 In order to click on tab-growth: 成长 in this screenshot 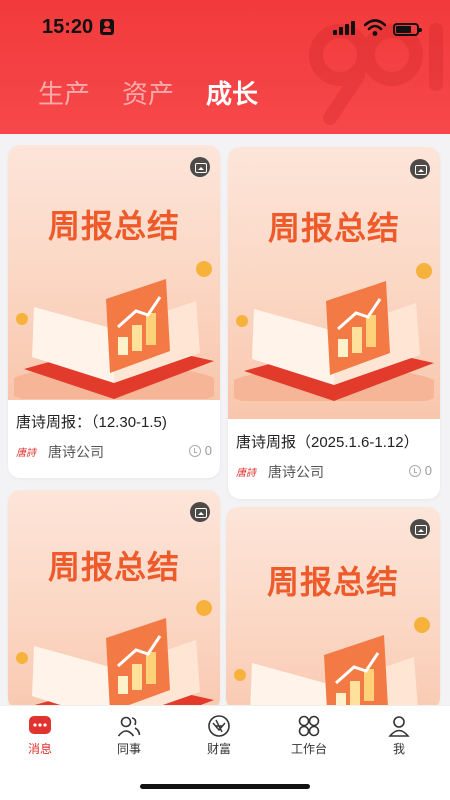, I will do `click(232, 92)`.